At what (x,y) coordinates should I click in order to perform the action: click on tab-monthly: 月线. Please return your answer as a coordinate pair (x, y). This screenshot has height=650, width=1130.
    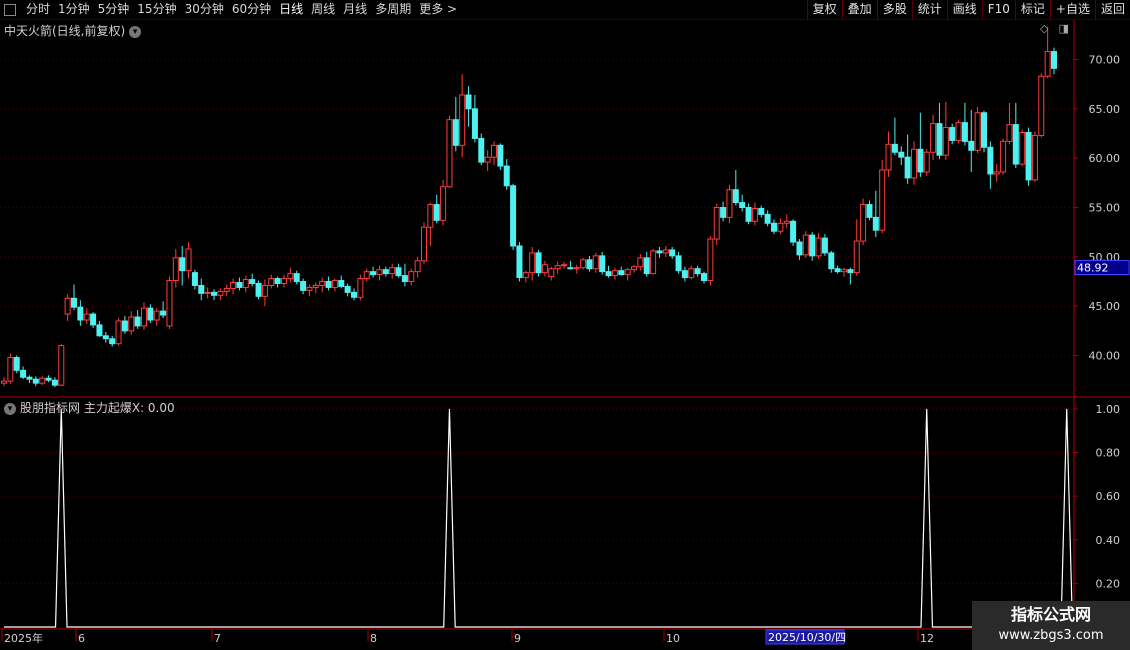
    Looking at the image, I should click on (355, 9).